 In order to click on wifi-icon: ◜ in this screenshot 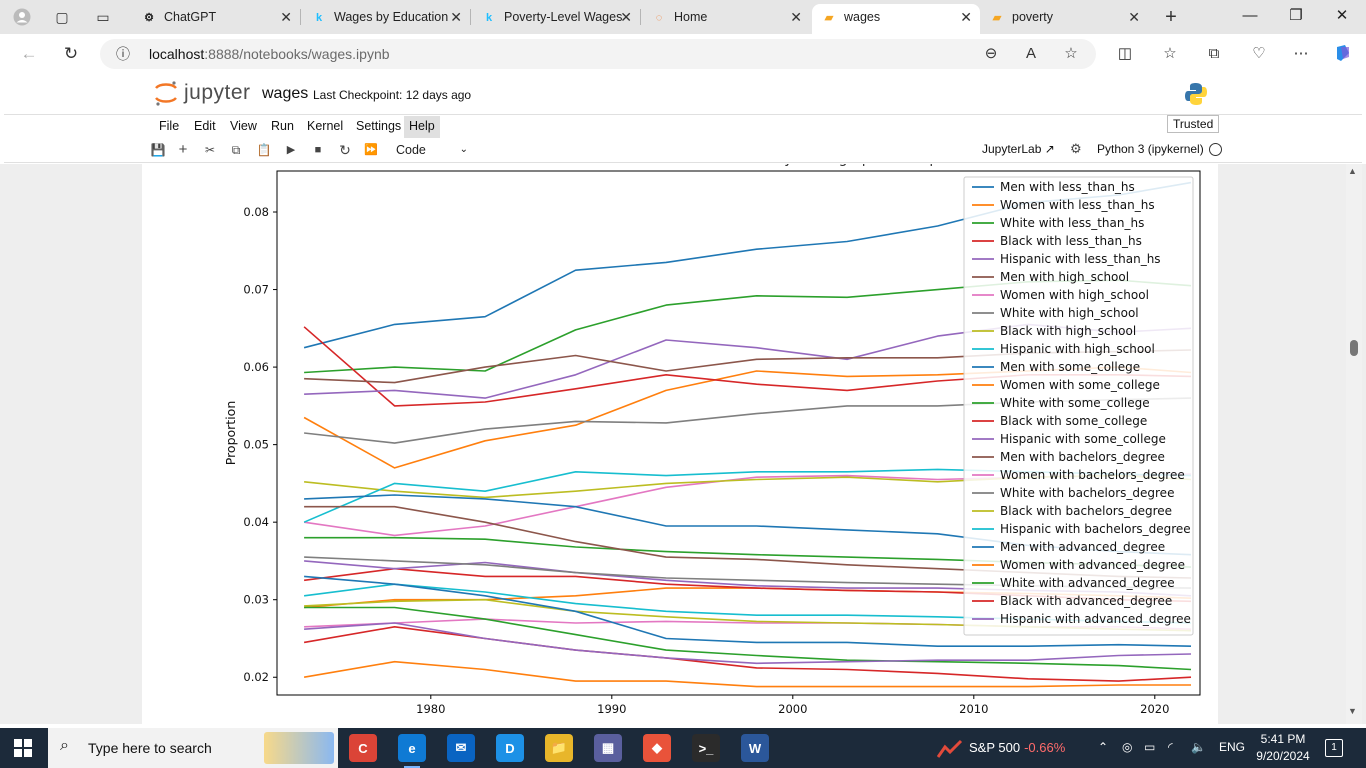, I will do `click(1170, 747)`.